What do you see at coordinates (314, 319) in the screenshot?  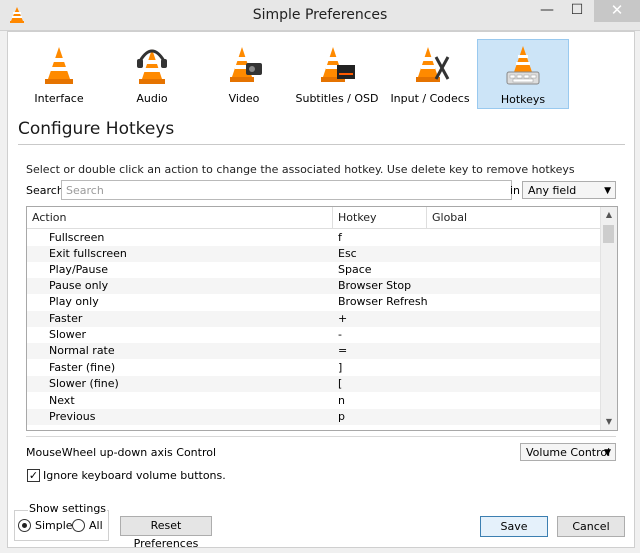 I see `table-row: Faster +` at bounding box center [314, 319].